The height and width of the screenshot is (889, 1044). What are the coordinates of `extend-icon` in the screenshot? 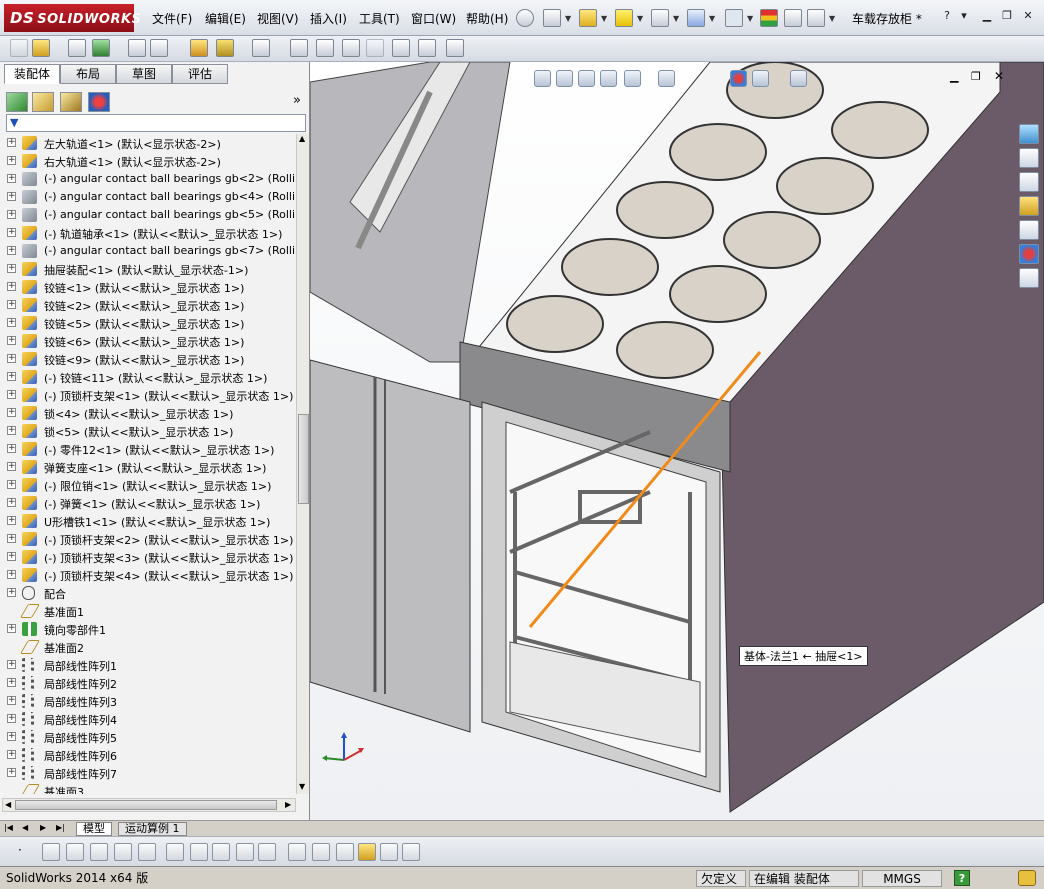 It's located at (147, 852).